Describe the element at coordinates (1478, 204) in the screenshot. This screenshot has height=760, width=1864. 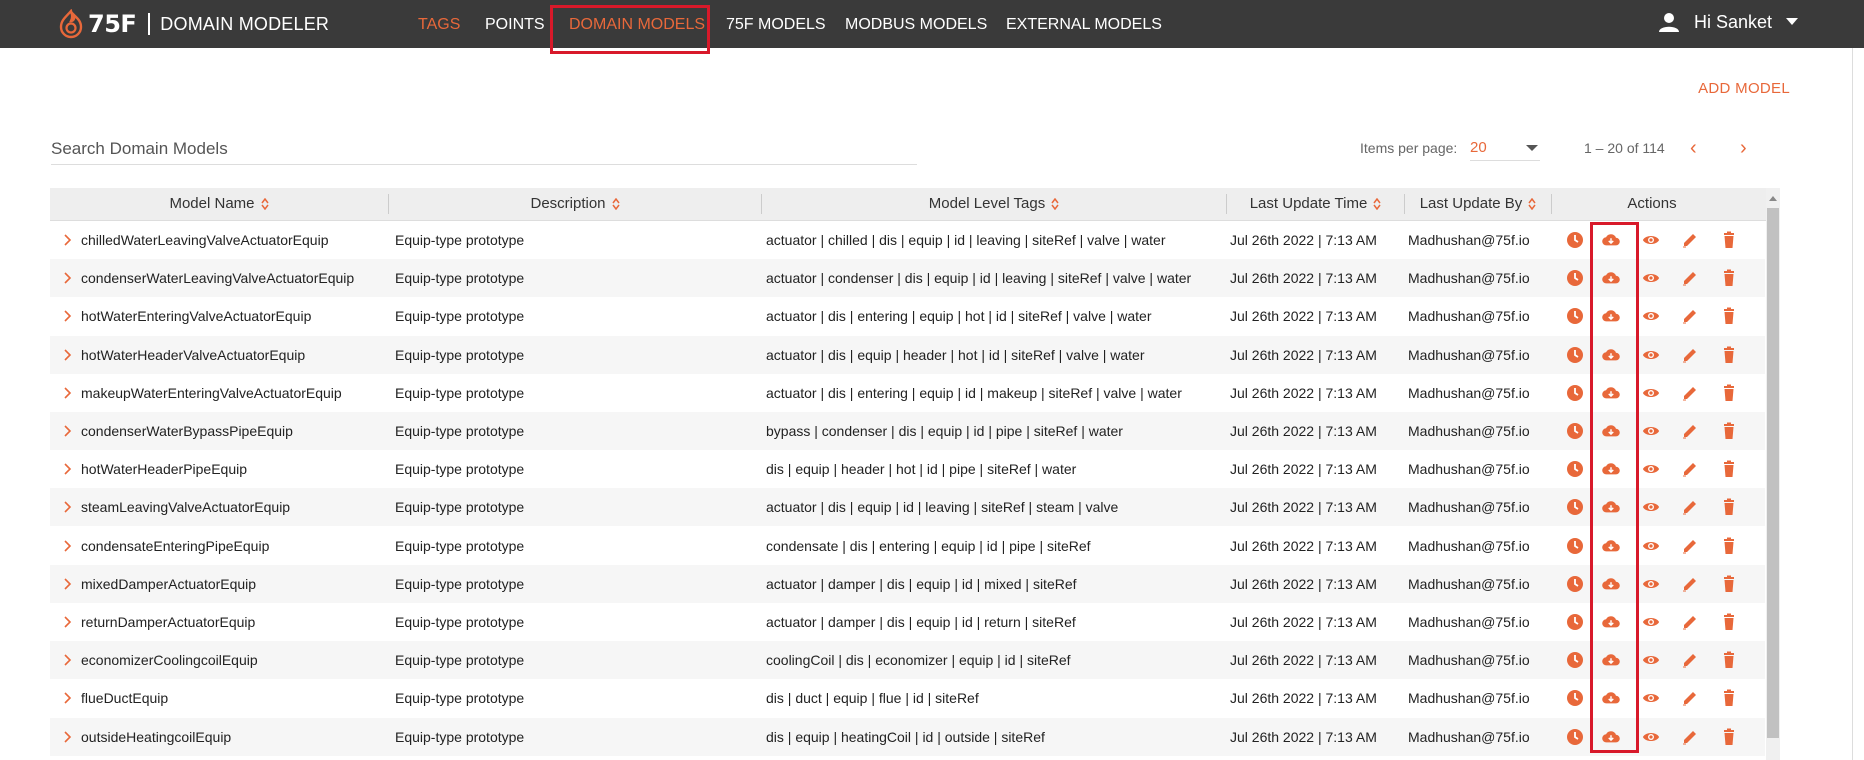
I see `col-last-update-by: Last Update By` at that location.